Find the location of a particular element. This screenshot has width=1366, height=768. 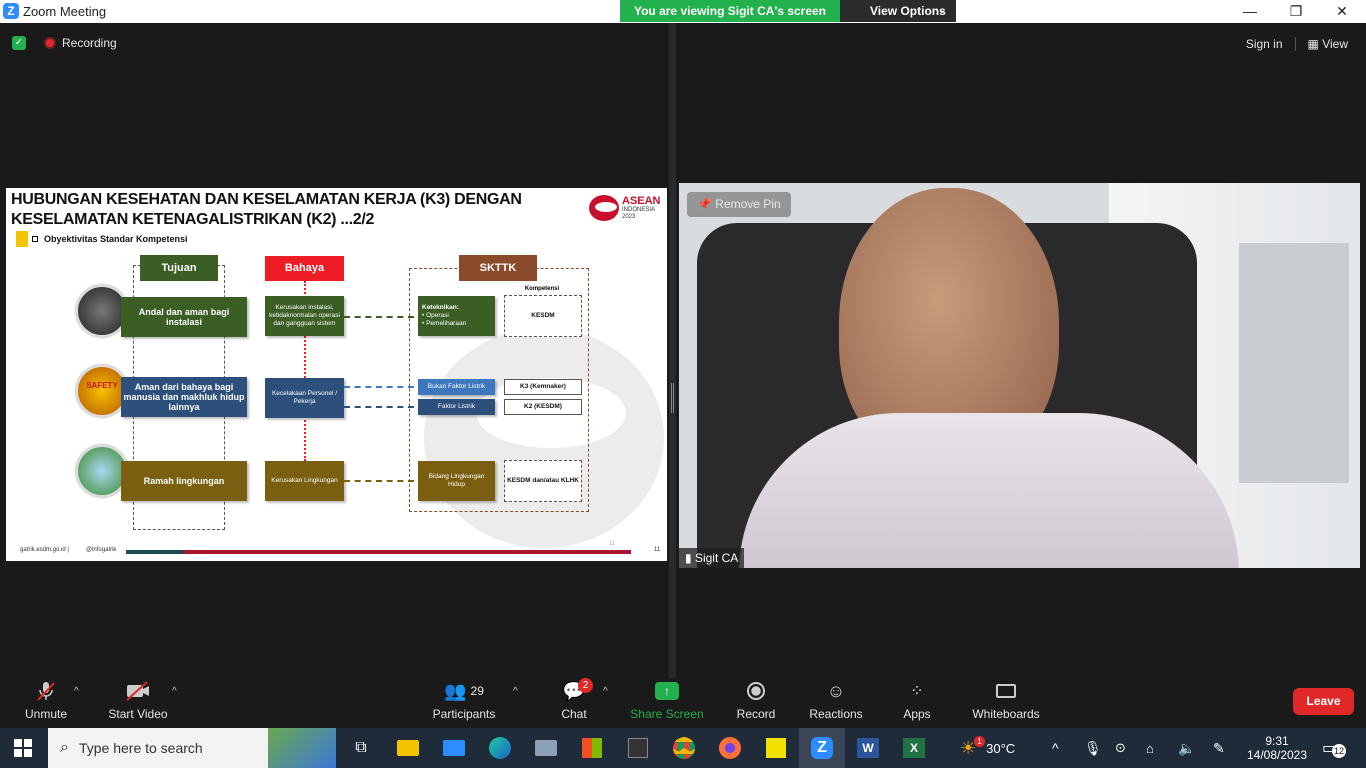

mic-muted-icon is located at coordinates (46, 691).